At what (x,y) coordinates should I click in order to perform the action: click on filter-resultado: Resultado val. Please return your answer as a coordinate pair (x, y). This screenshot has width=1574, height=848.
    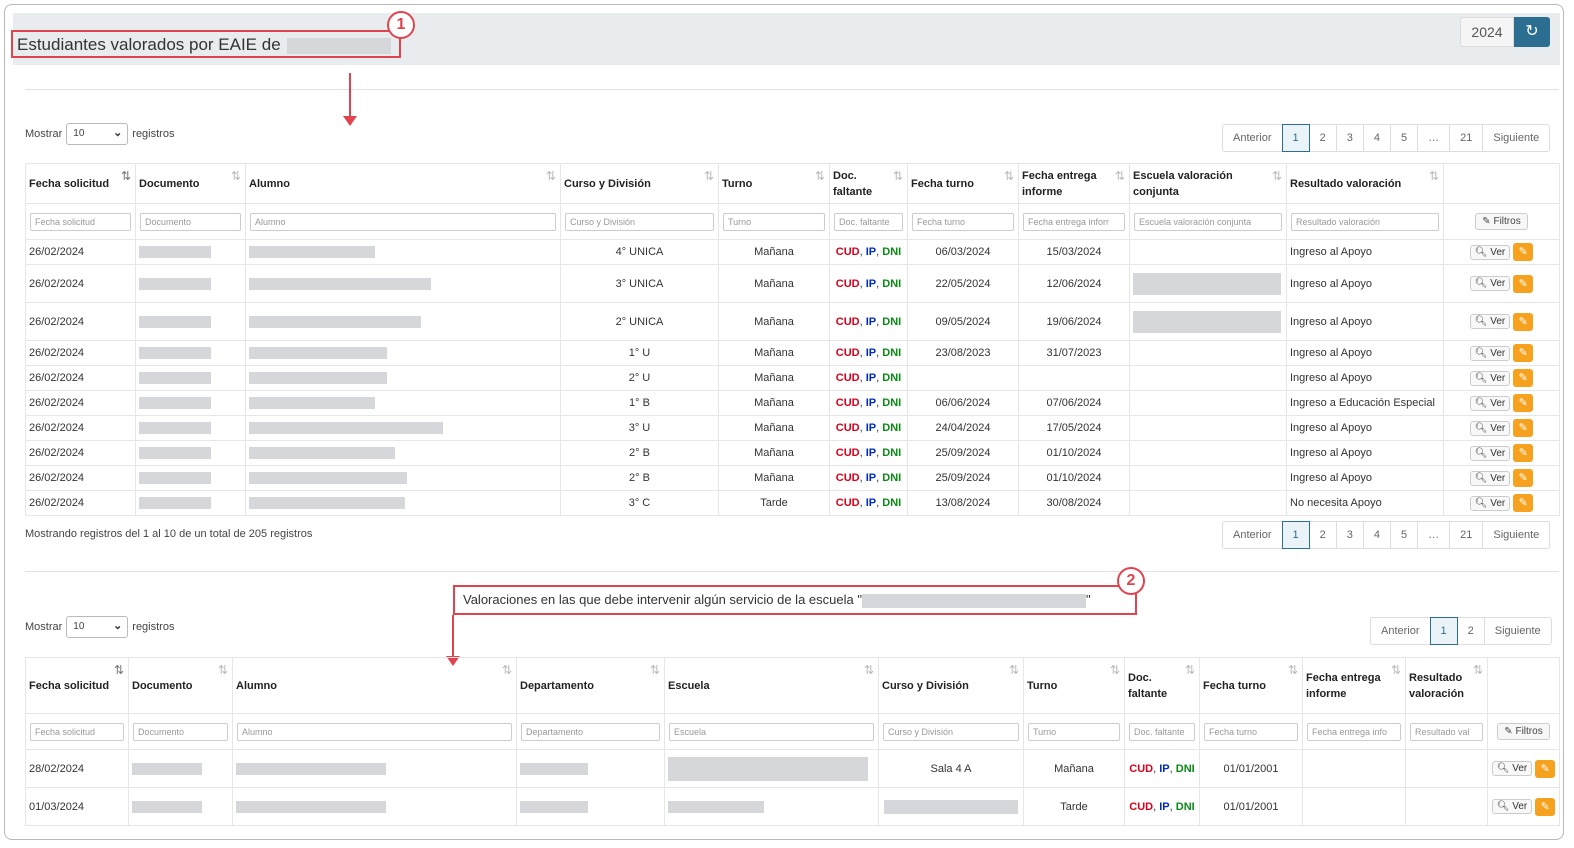
    Looking at the image, I should click on (1446, 731).